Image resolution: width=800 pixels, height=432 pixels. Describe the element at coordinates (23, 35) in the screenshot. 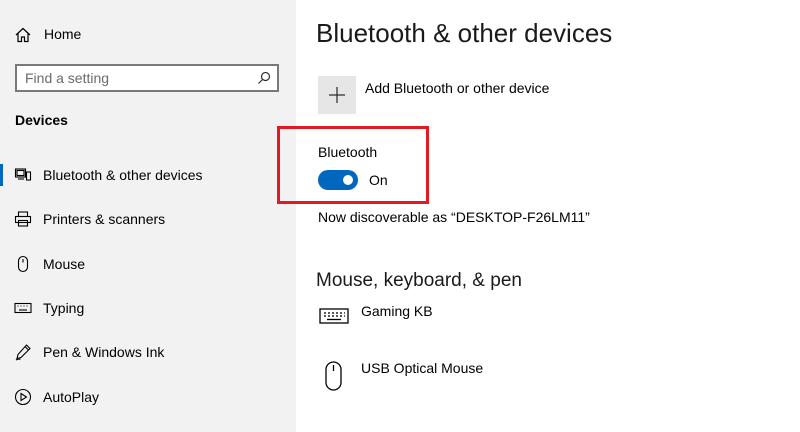

I see `home-icon` at that location.